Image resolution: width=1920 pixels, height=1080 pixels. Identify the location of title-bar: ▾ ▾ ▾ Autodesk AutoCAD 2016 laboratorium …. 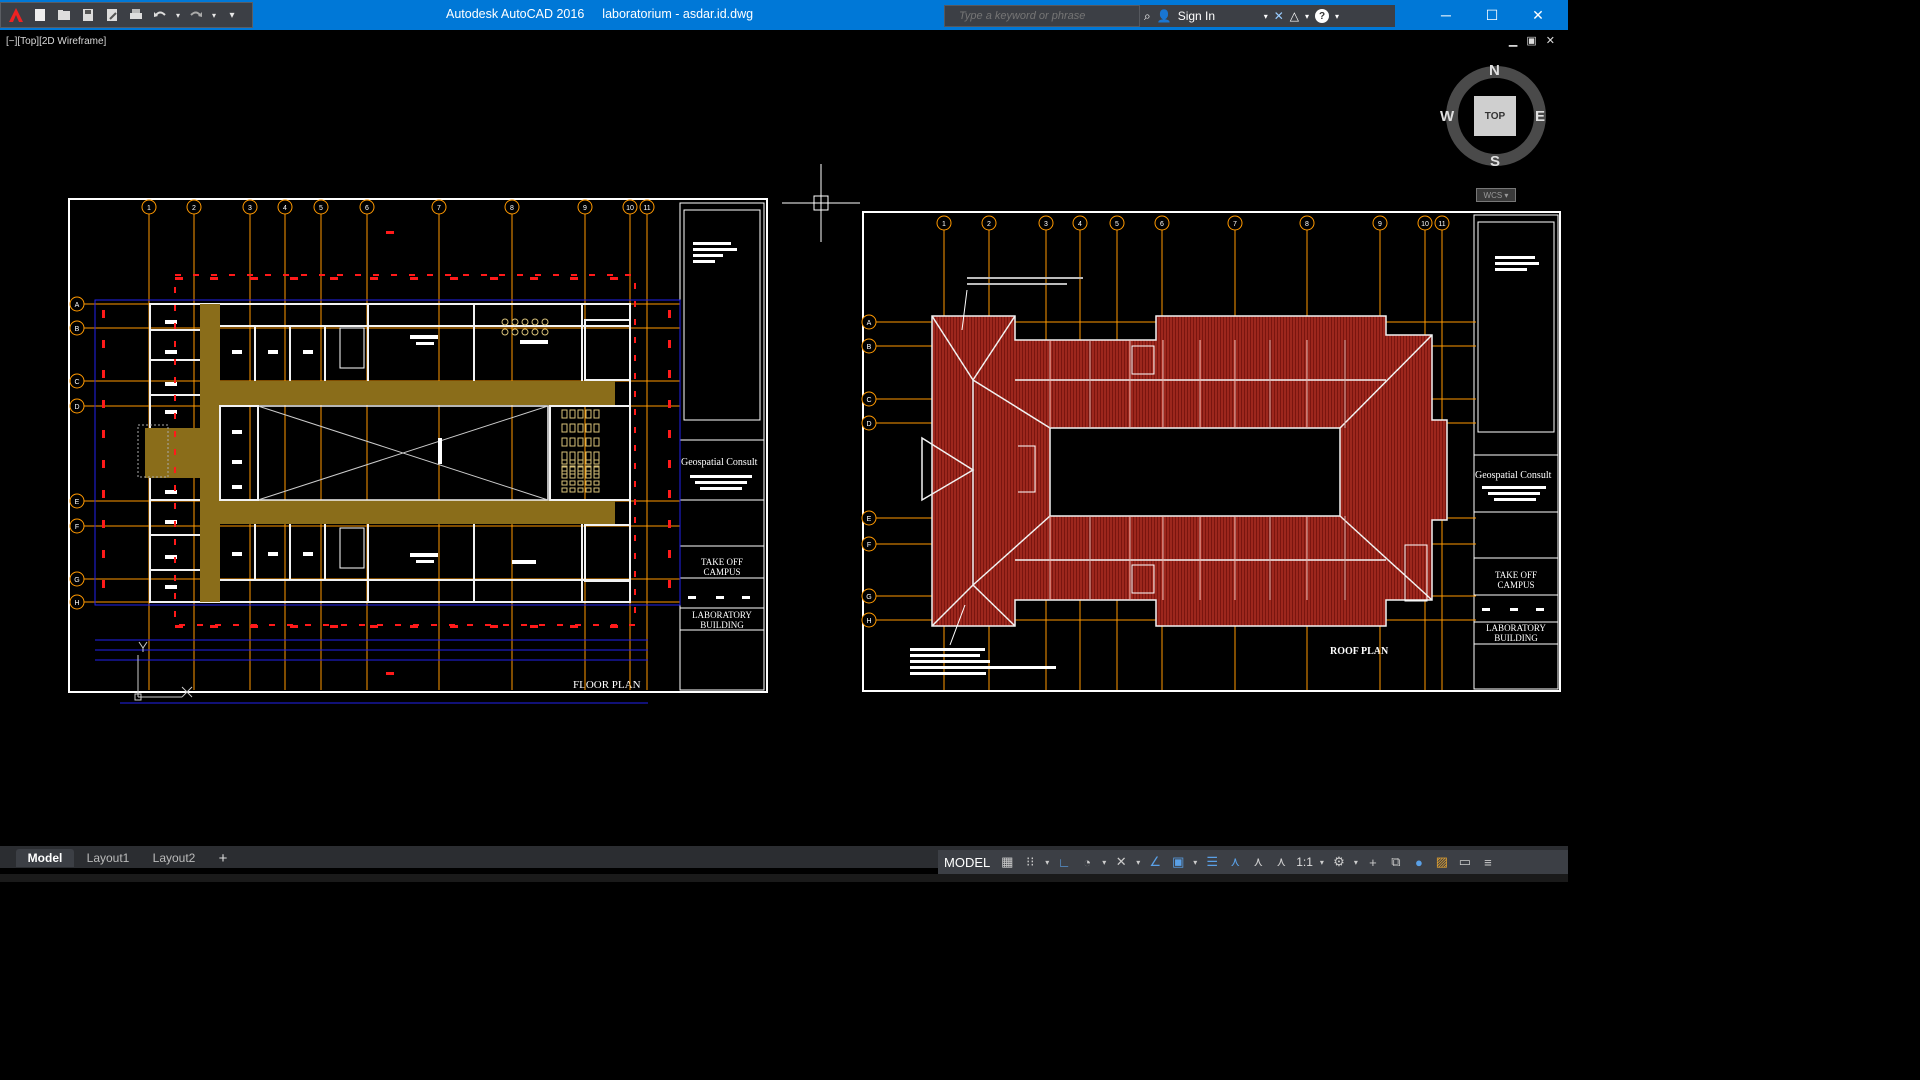
(784, 15).